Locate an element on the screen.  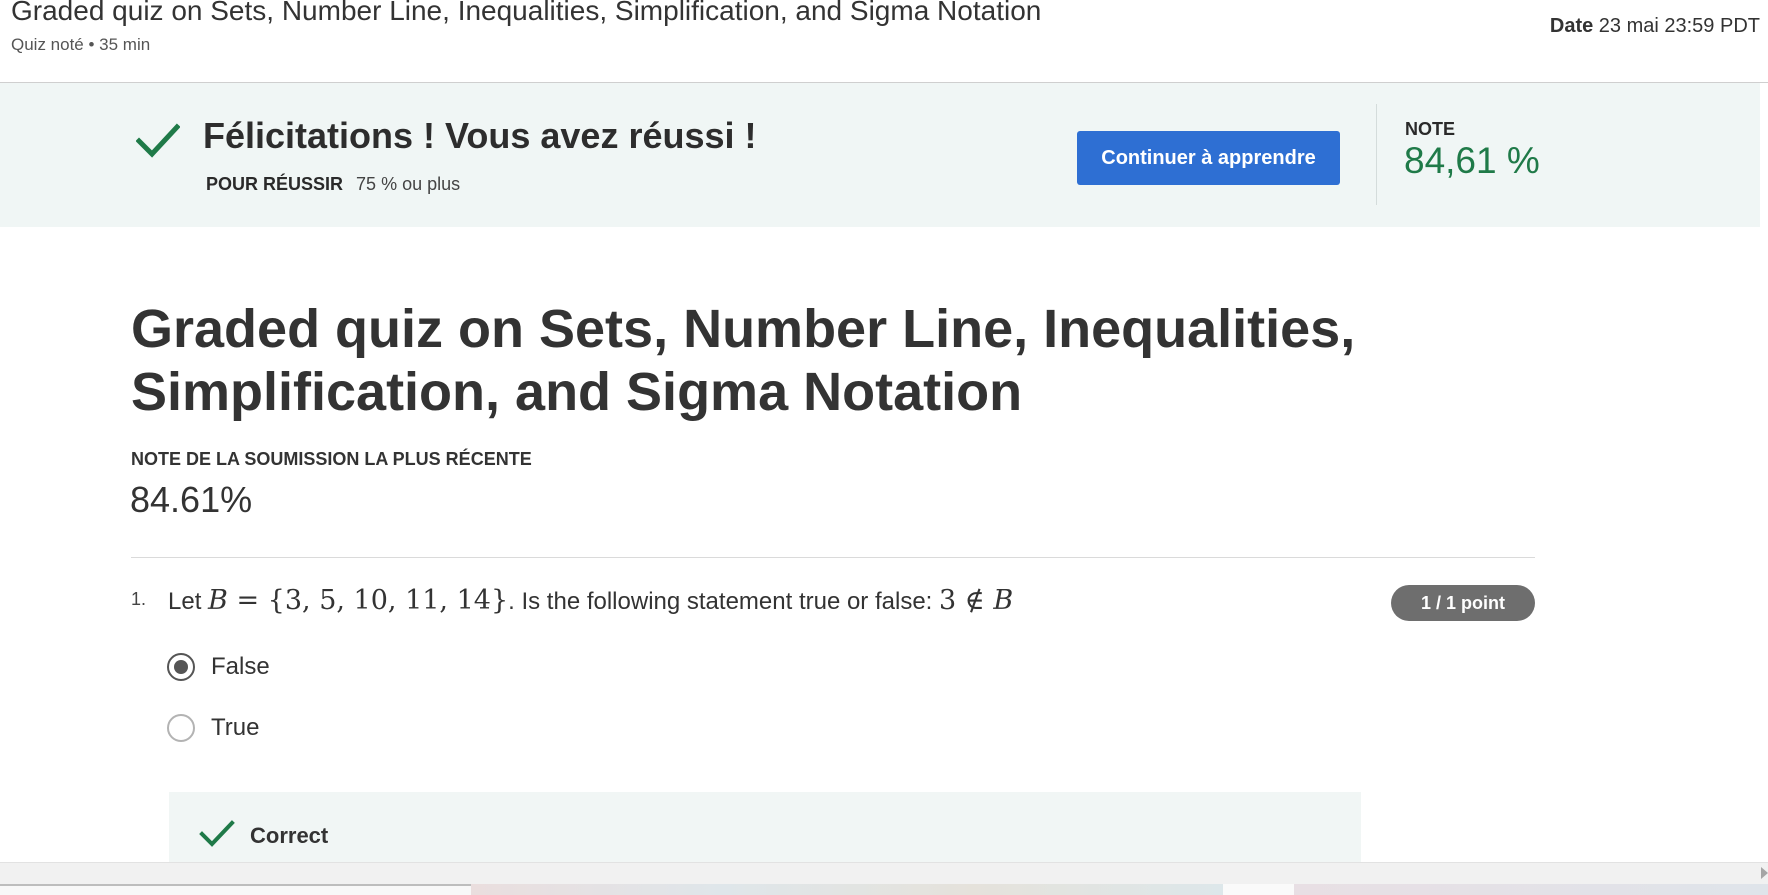
statement-variable: B is located at coordinates (1003, 600).